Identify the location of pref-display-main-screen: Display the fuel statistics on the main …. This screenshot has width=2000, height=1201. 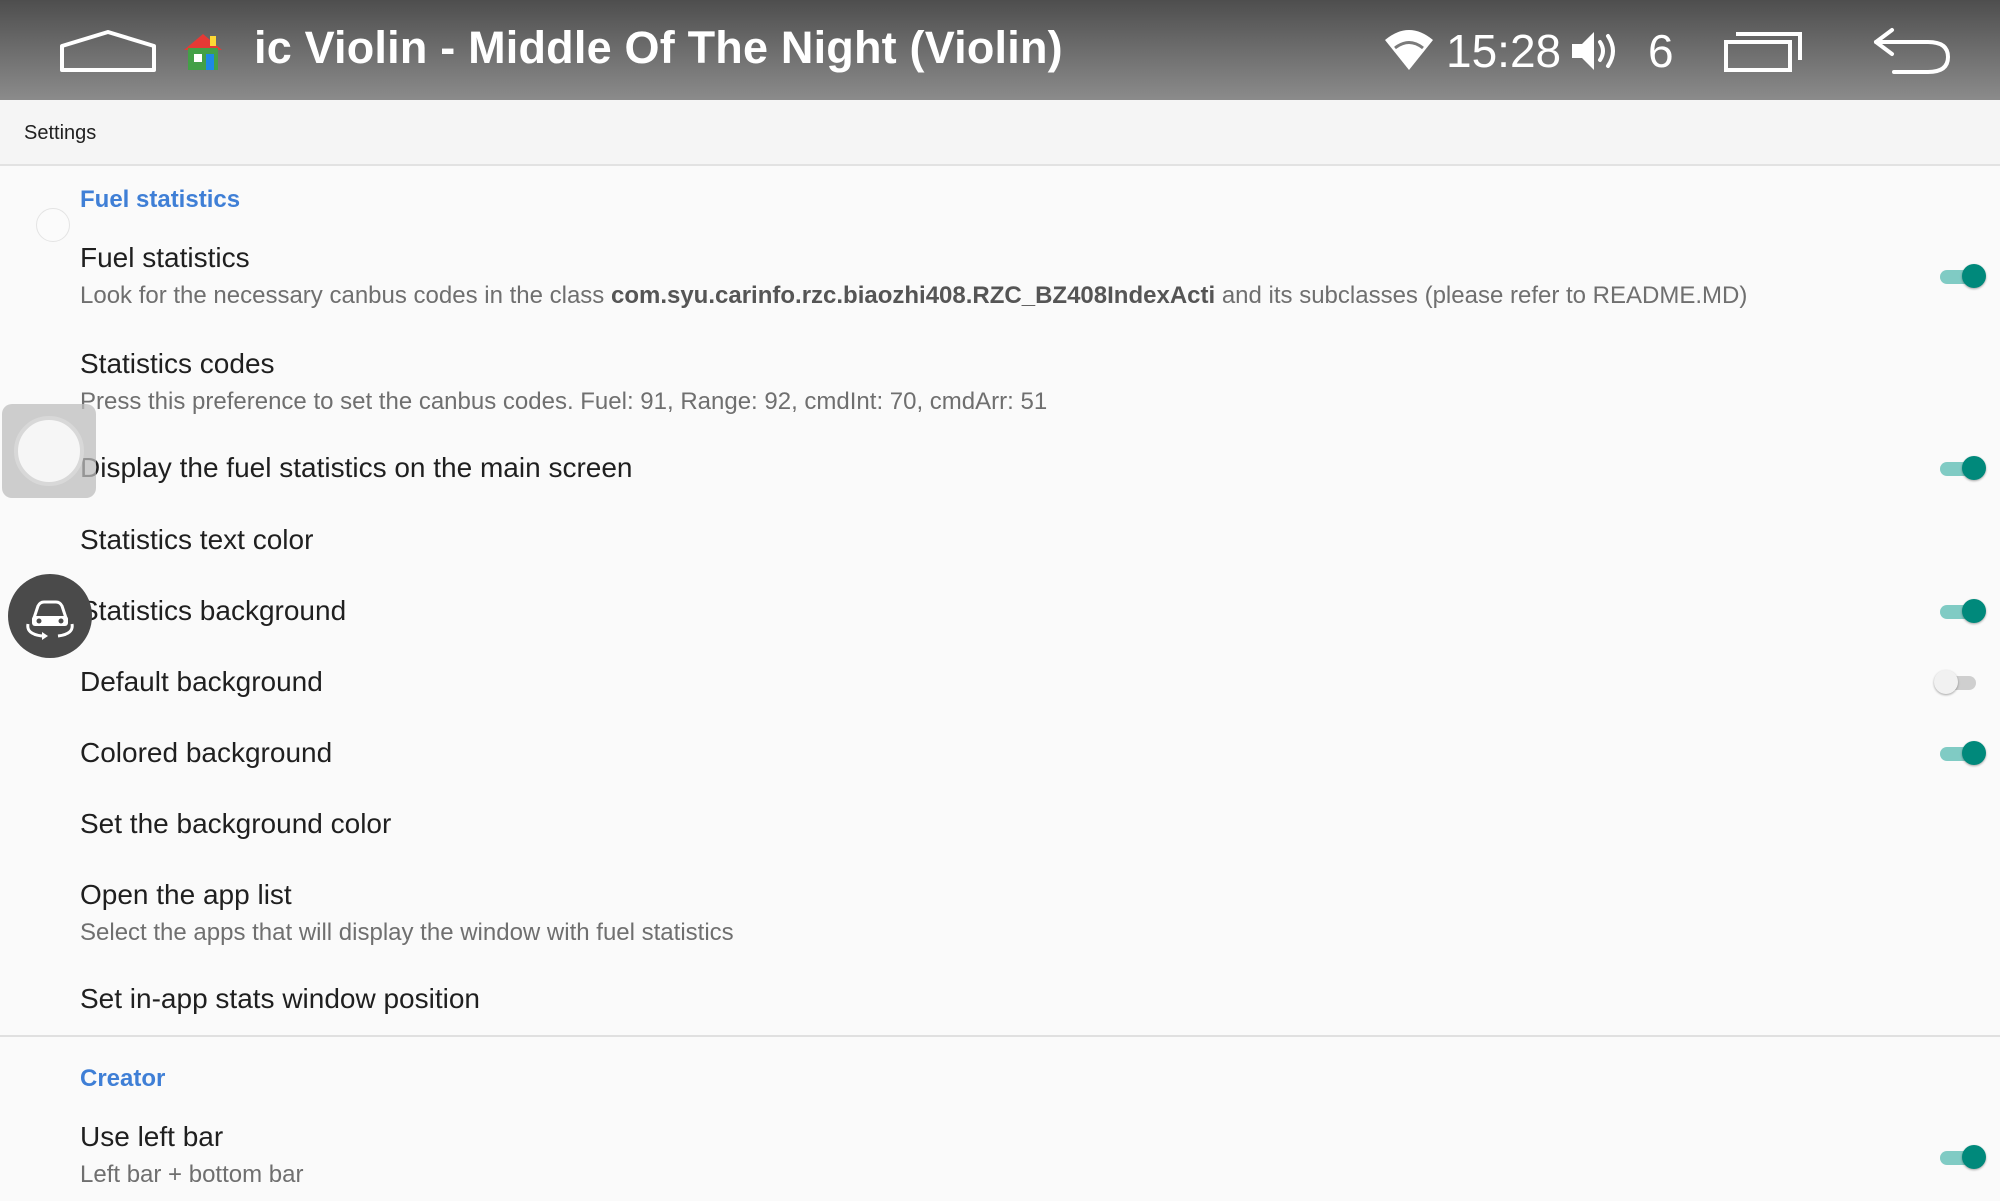
(1000, 482).